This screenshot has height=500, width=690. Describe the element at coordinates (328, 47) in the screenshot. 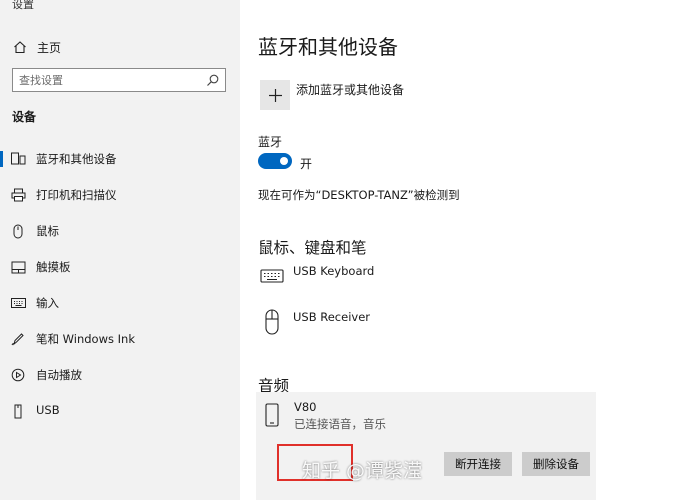

I see `page-title: 蓝牙和其他设备` at that location.